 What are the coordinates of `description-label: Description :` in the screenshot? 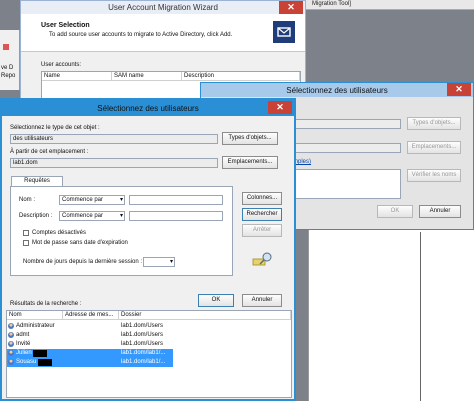 It's located at (36, 216).